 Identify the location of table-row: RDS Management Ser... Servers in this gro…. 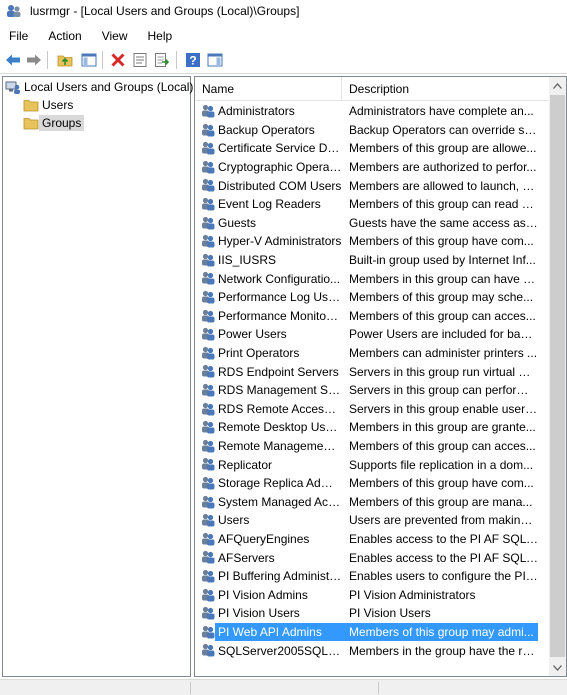
(373, 390).